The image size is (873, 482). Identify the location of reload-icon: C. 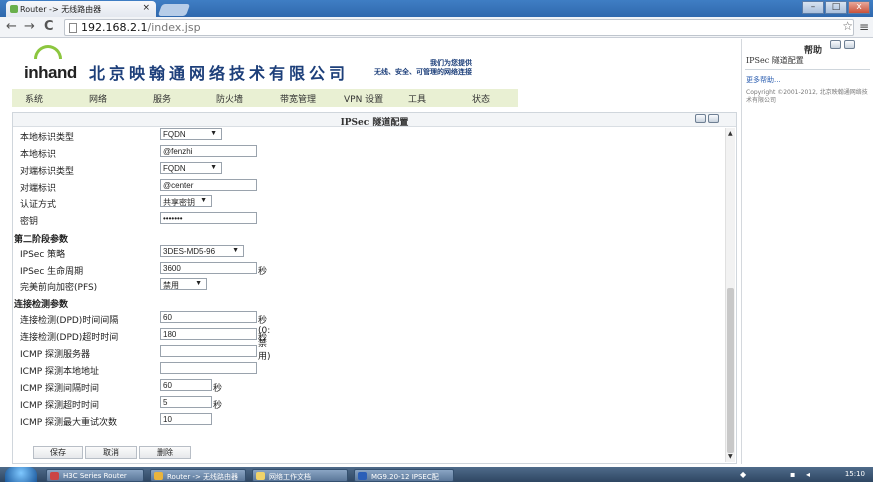
(49, 27).